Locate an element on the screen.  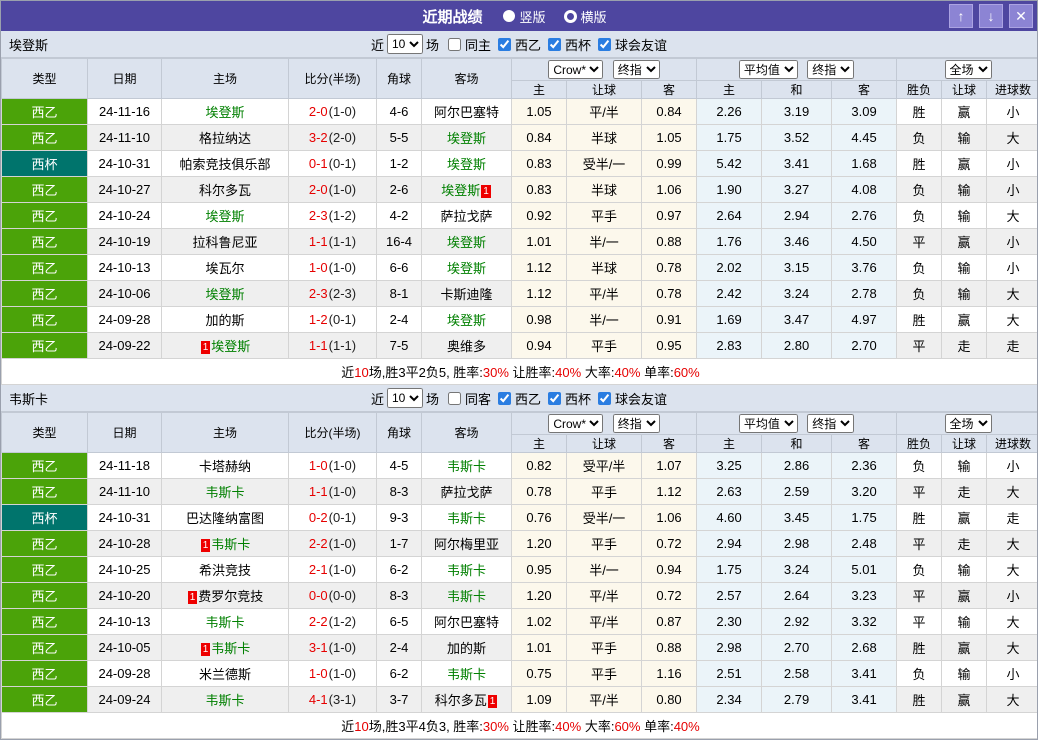
score-cell: 1-0(1-0) is located at coordinates (332, 673).